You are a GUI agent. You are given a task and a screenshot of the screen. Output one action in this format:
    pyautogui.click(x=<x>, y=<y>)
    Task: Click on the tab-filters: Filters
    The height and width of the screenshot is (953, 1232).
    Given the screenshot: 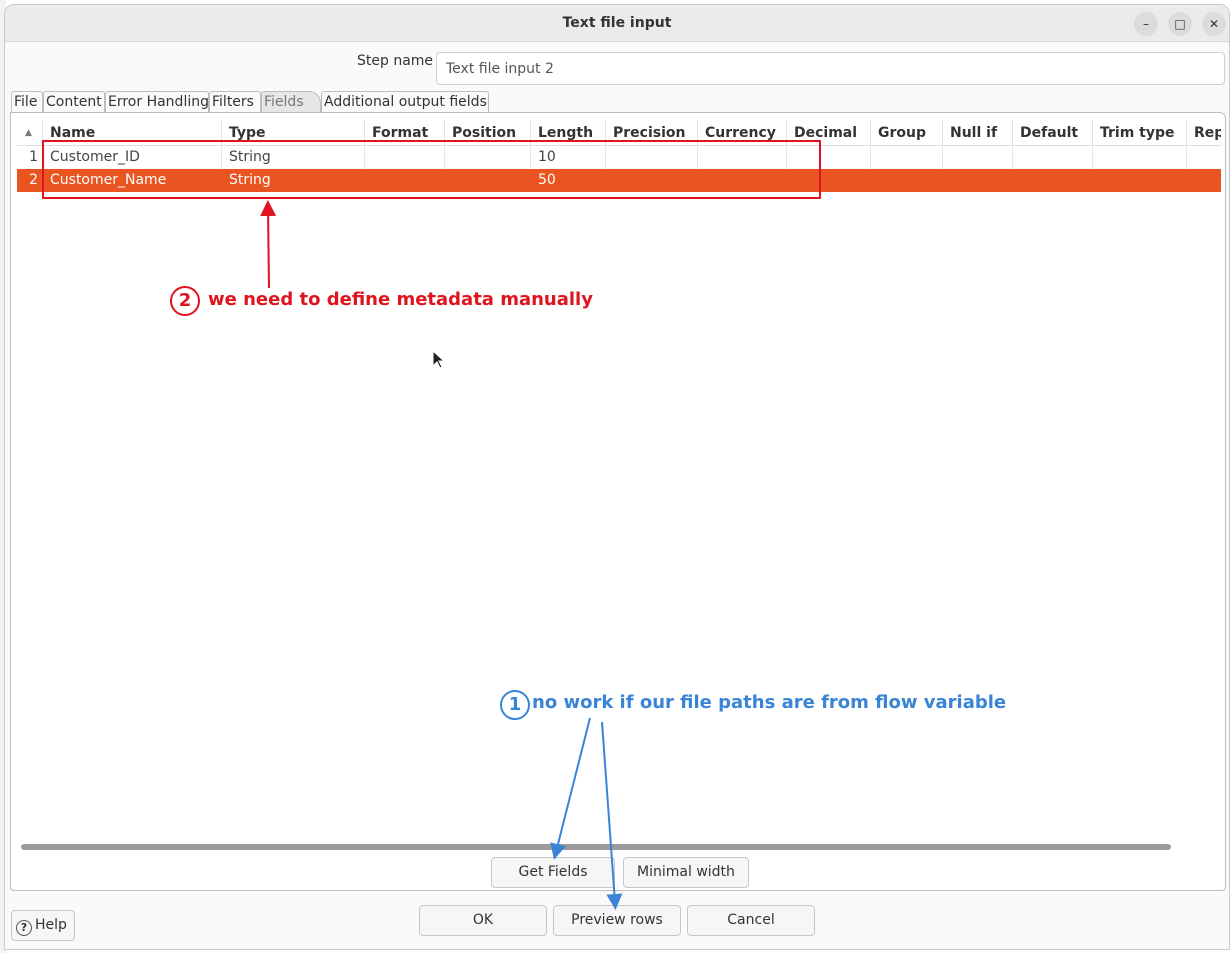 What is the action you would take?
    pyautogui.click(x=235, y=102)
    